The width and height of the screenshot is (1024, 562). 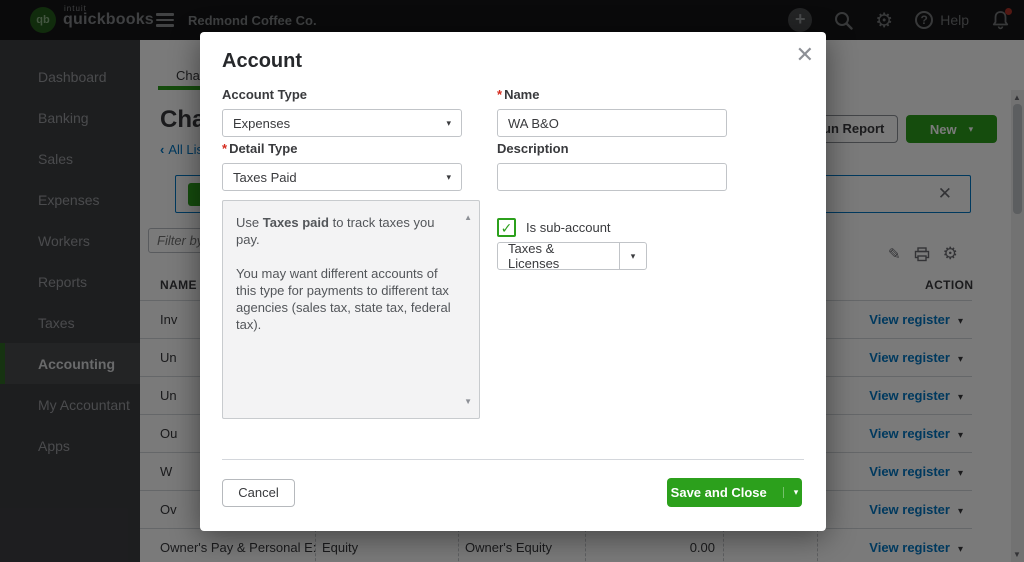 What do you see at coordinates (518, 94) in the screenshot?
I see `name-label: * Name` at bounding box center [518, 94].